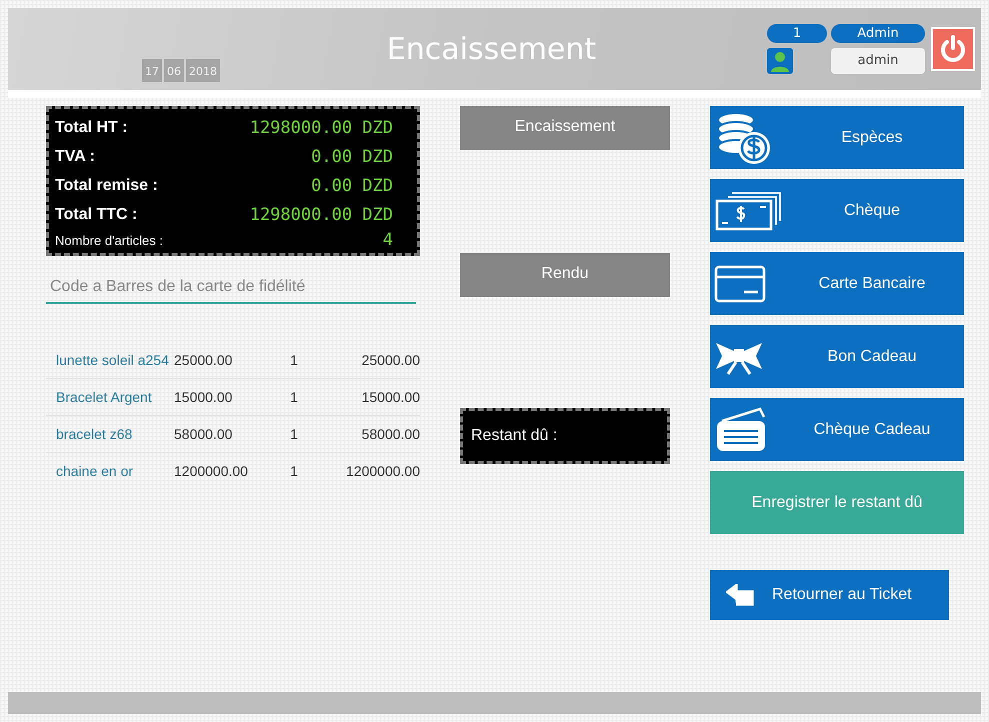 Image resolution: width=989 pixels, height=722 pixels. What do you see at coordinates (204, 360) in the screenshot?
I see `item-price: 25000.00` at bounding box center [204, 360].